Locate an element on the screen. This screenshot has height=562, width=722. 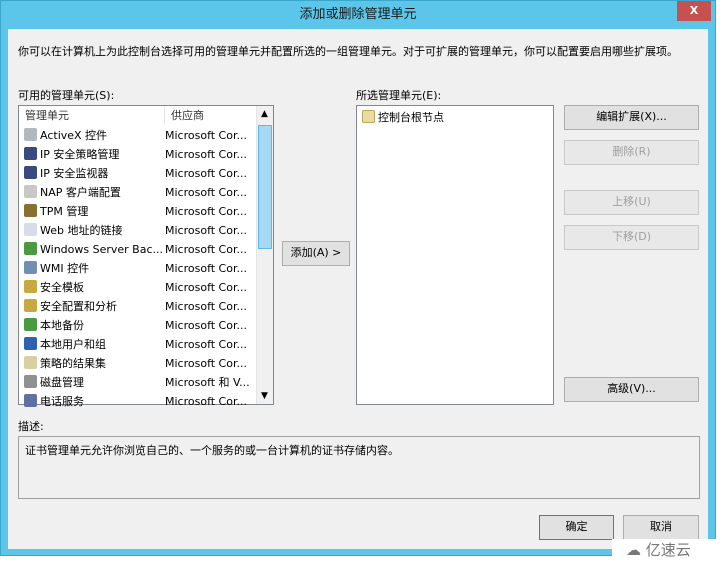
security-analysis-icon is located at coordinates (30, 305).